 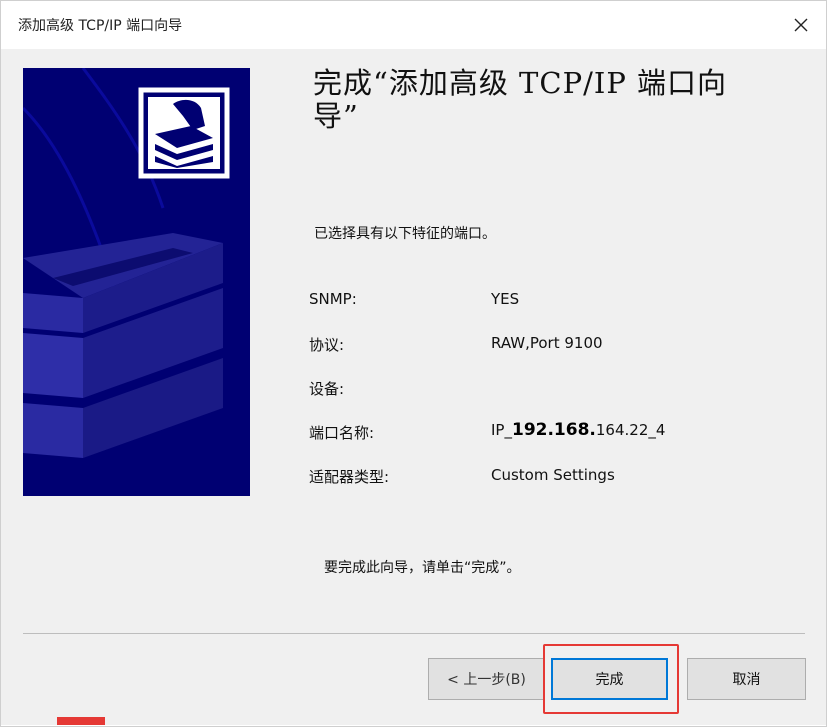 I want to click on back-button: < 上一步(B), so click(x=486, y=679).